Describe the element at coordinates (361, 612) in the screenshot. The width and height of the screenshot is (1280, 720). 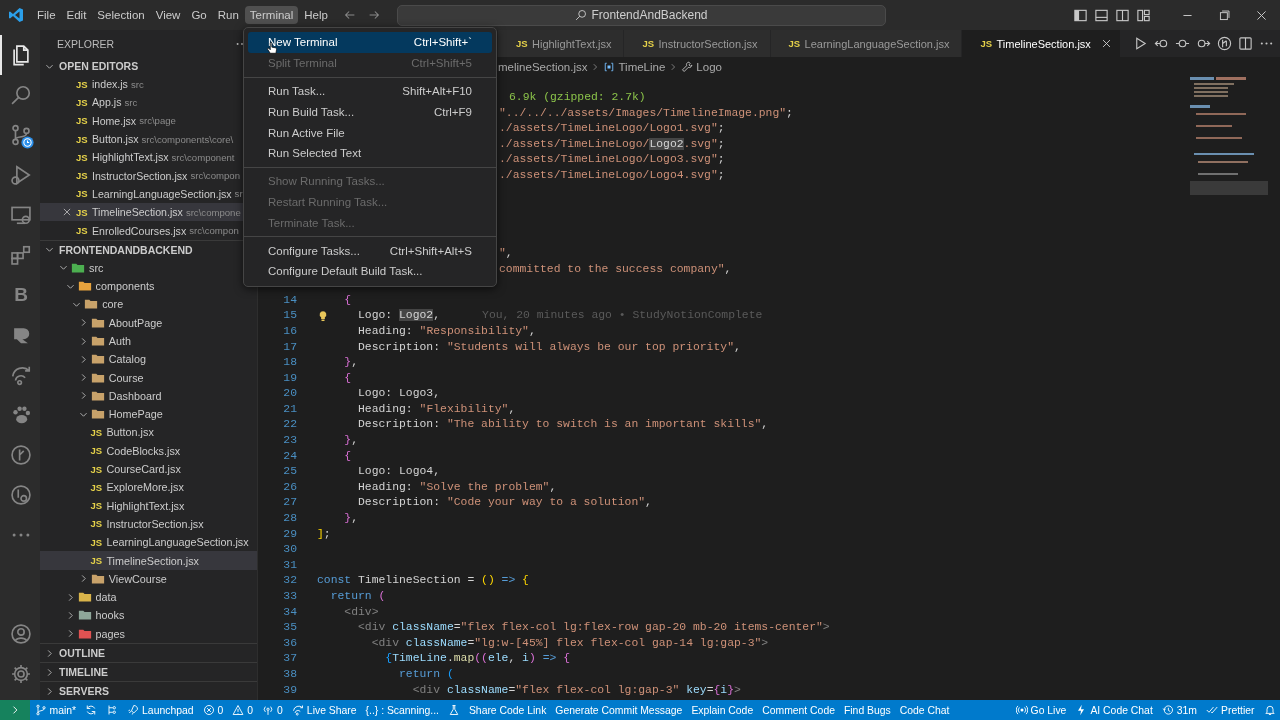
I see `code-line: <div>` at that location.